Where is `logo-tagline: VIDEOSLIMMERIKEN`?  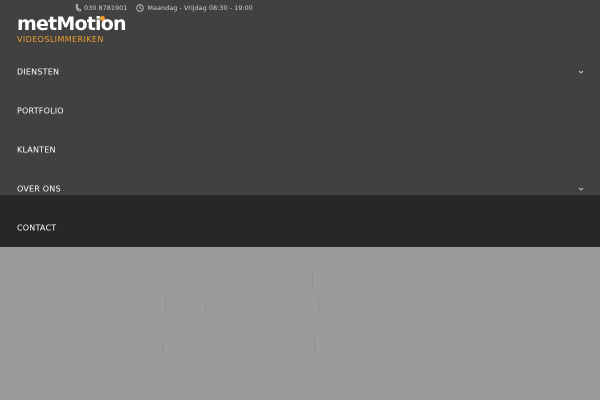 logo-tagline: VIDEOSLIMMERIKEN is located at coordinates (60, 39).